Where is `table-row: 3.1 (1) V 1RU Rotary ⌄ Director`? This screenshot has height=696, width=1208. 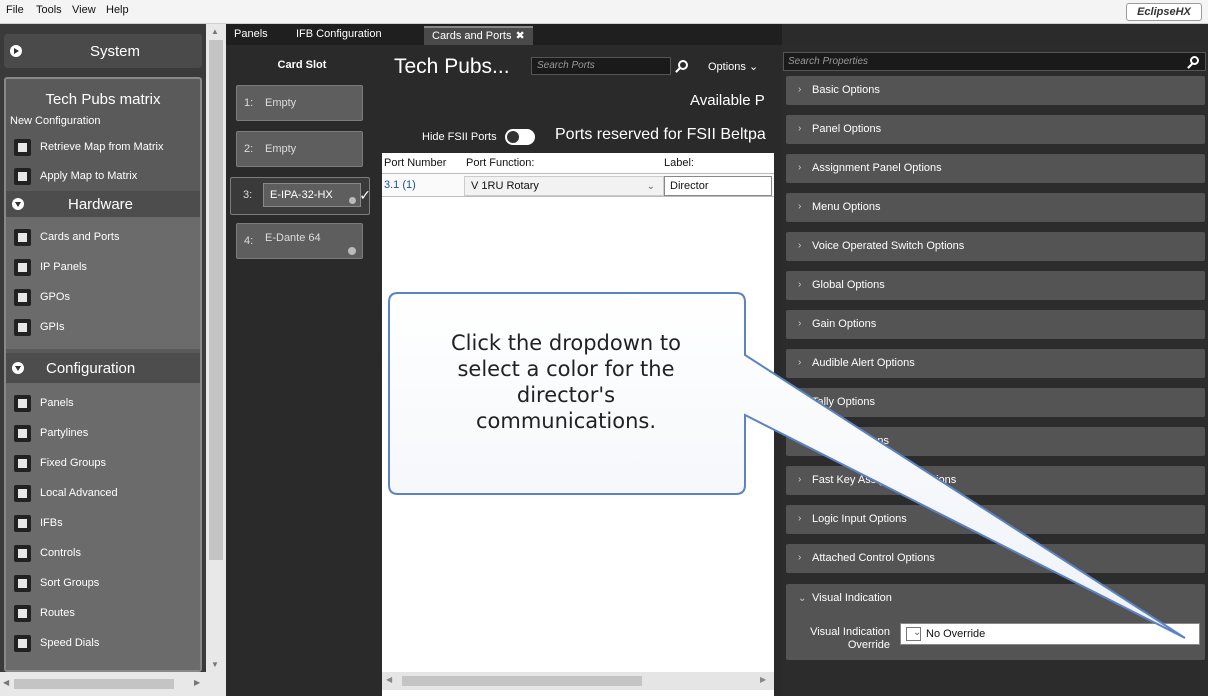 table-row: 3.1 (1) V 1RU Rotary ⌄ Director is located at coordinates (578, 185).